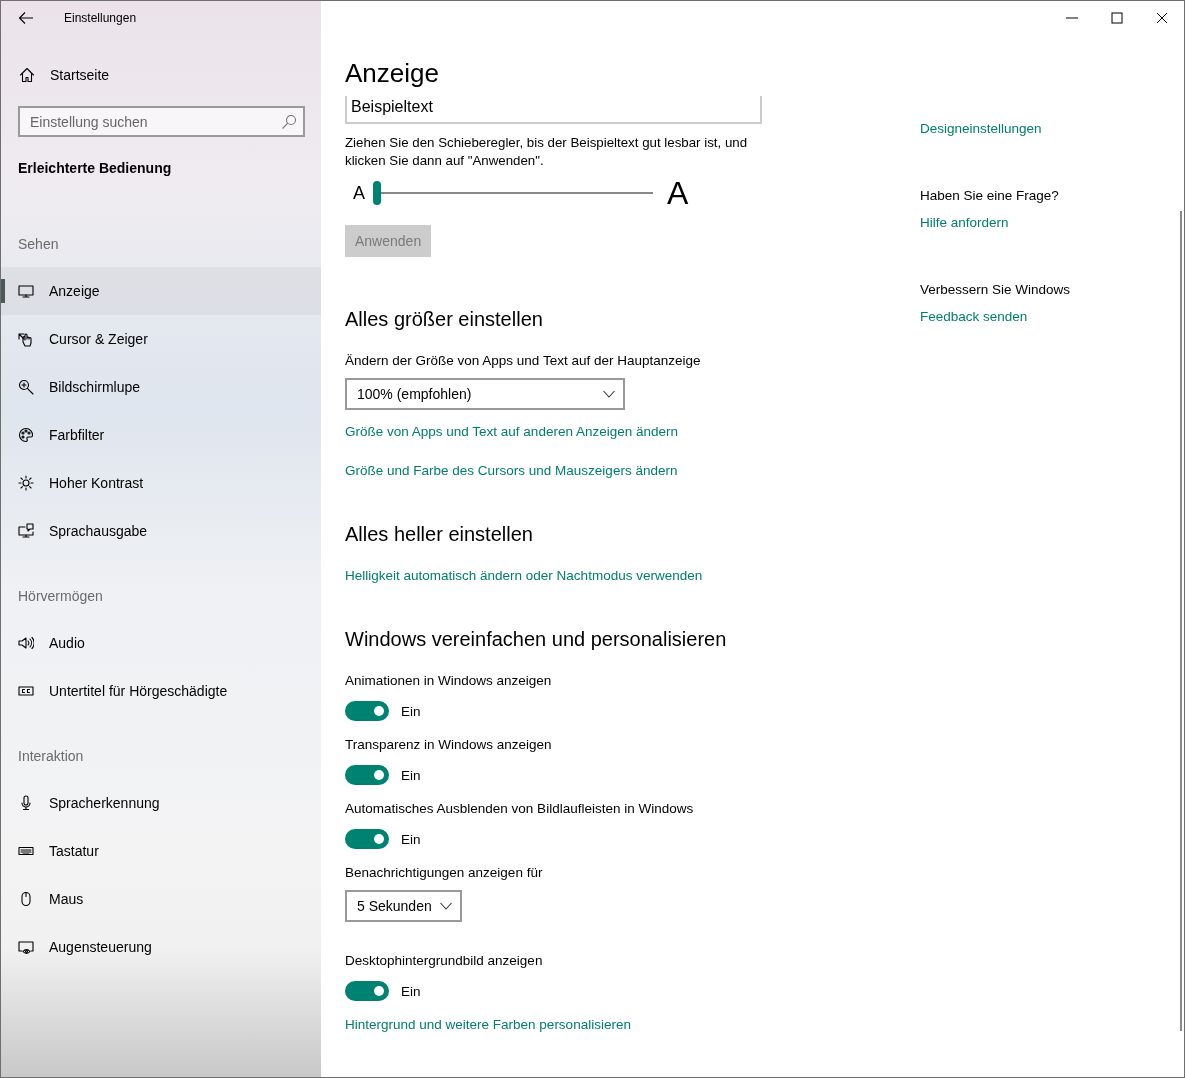 Image resolution: width=1185 pixels, height=1078 pixels. I want to click on large-letter-label: A, so click(678, 193).